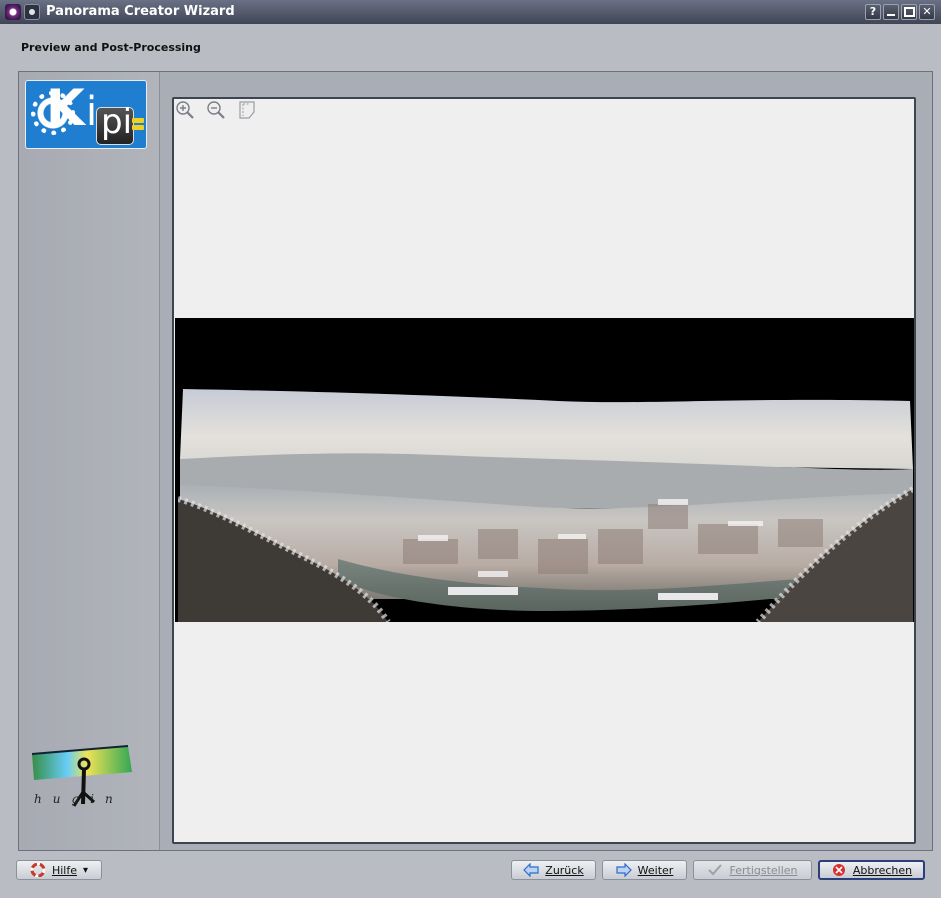 The height and width of the screenshot is (898, 941). I want to click on arrow-left-icon, so click(531, 870).